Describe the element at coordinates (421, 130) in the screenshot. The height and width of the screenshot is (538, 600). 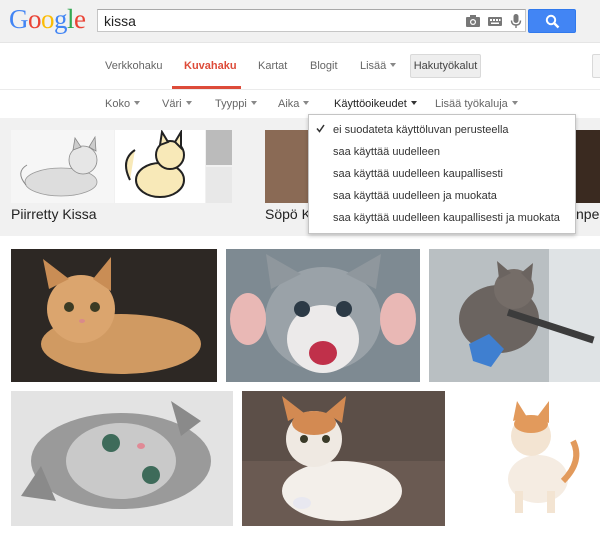
I see `menu-item-no-filter: ei suodateta käyttöluvan perusteella` at that location.